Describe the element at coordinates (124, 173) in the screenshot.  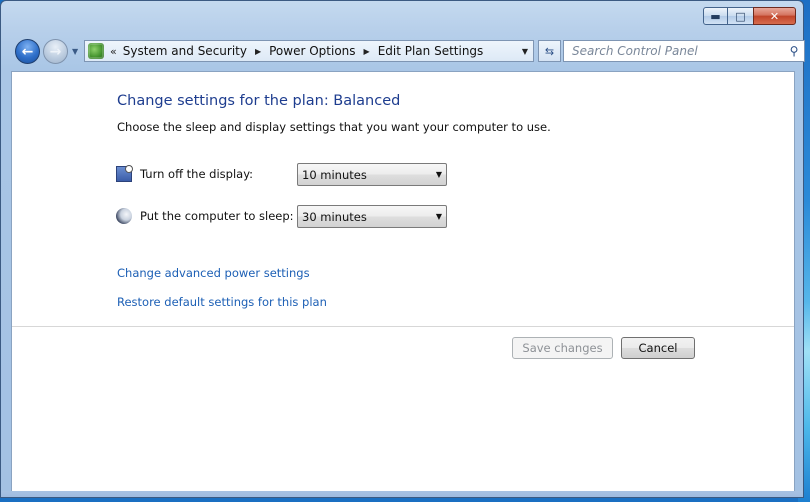
I see `display-clock-icon` at that location.